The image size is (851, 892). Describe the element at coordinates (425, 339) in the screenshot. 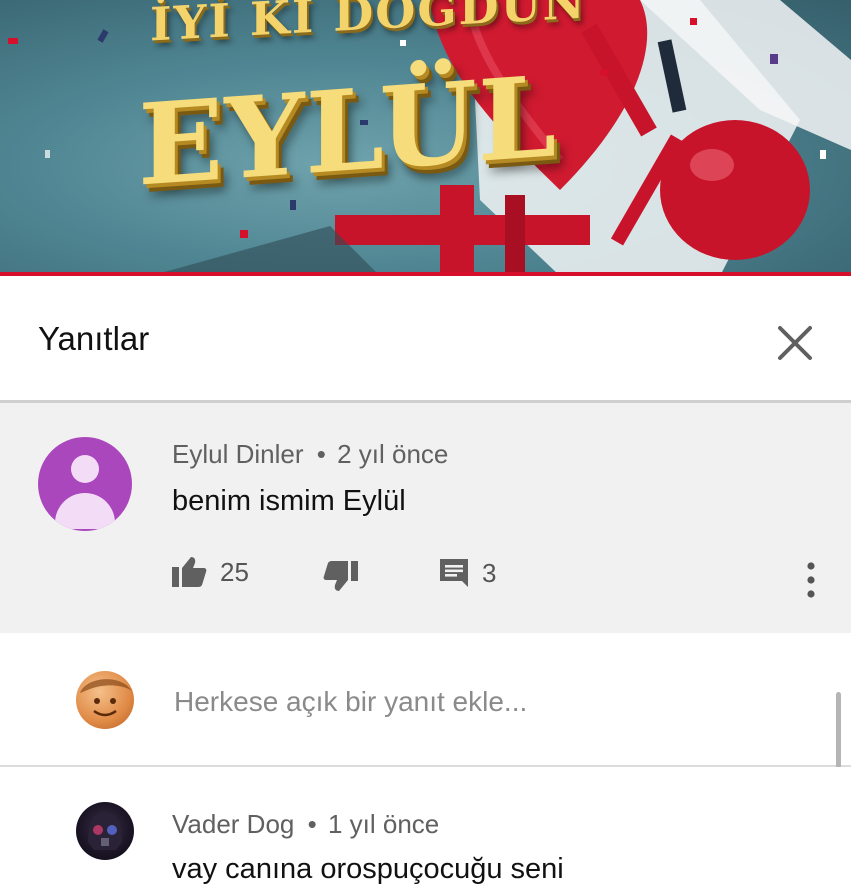

I see `replies-header: Yanıtlar` at that location.